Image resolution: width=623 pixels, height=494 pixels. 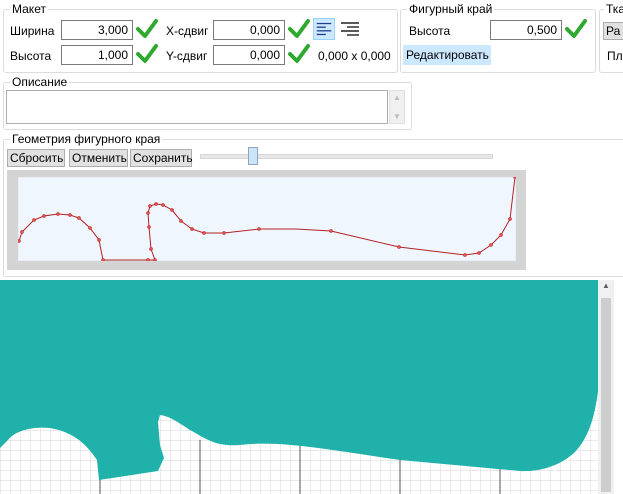 What do you see at coordinates (354, 56) in the screenshot?
I see `size-readout: 0,000 x 0,000` at bounding box center [354, 56].